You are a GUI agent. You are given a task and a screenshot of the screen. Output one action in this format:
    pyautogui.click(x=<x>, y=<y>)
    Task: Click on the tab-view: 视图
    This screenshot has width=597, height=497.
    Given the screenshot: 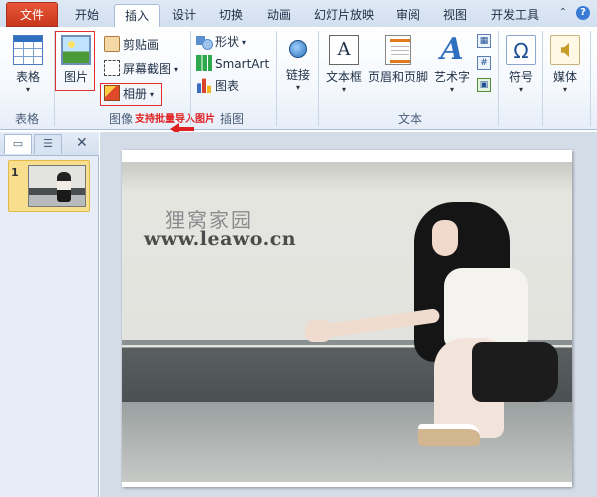 What is the action you would take?
    pyautogui.click(x=455, y=16)
    